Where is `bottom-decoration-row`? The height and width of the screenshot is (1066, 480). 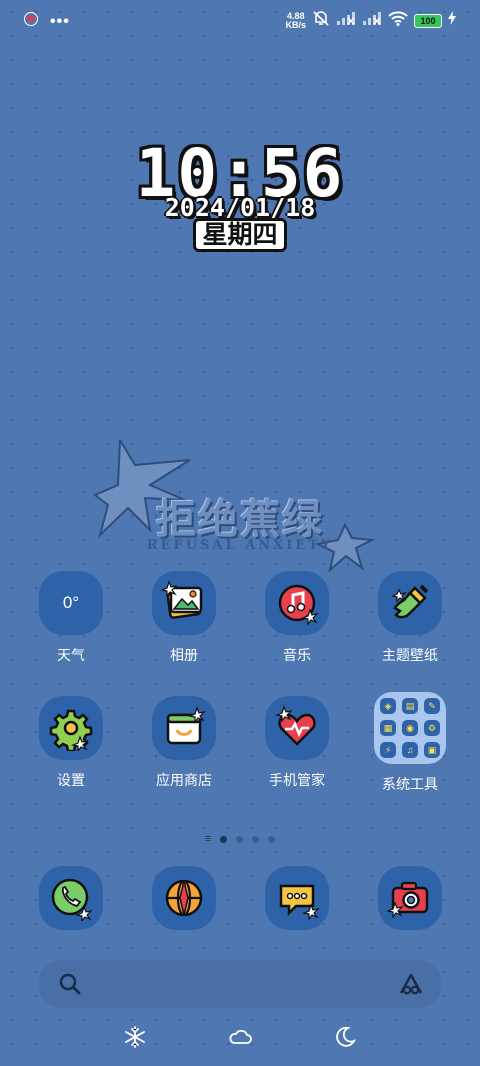 bottom-decoration-row is located at coordinates (240, 1040).